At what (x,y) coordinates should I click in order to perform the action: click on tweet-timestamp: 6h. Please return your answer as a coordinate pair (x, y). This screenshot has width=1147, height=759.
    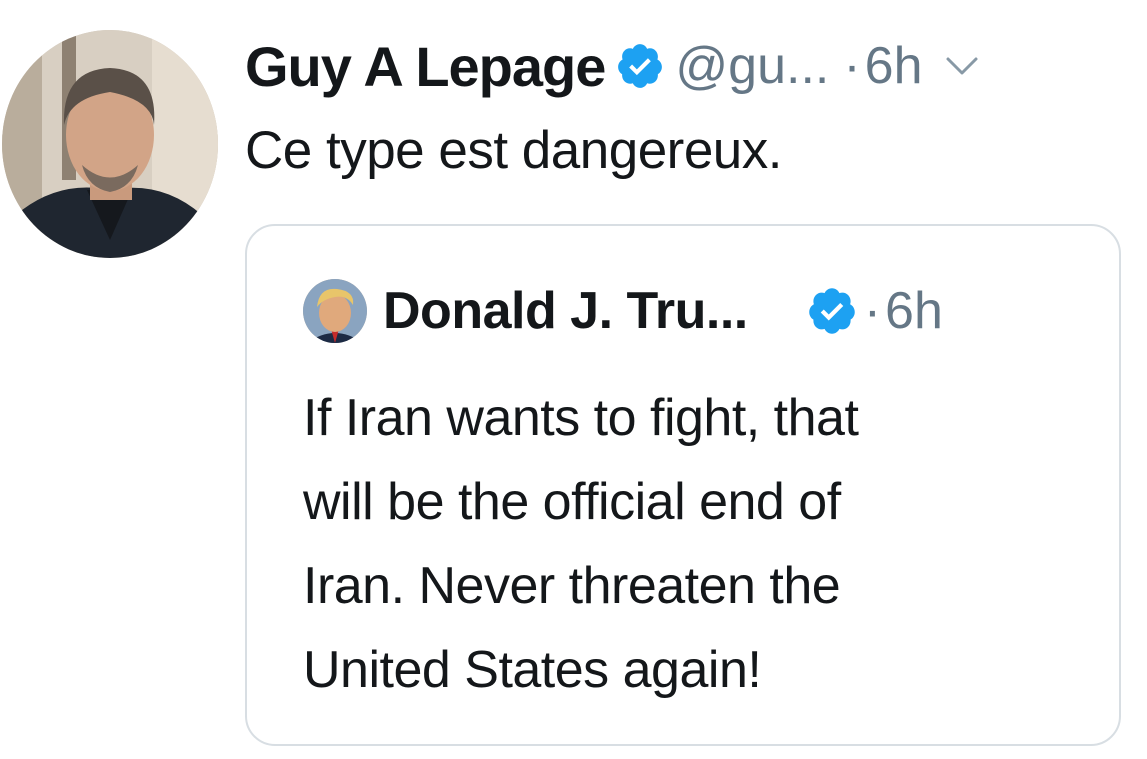
    Looking at the image, I should click on (894, 66).